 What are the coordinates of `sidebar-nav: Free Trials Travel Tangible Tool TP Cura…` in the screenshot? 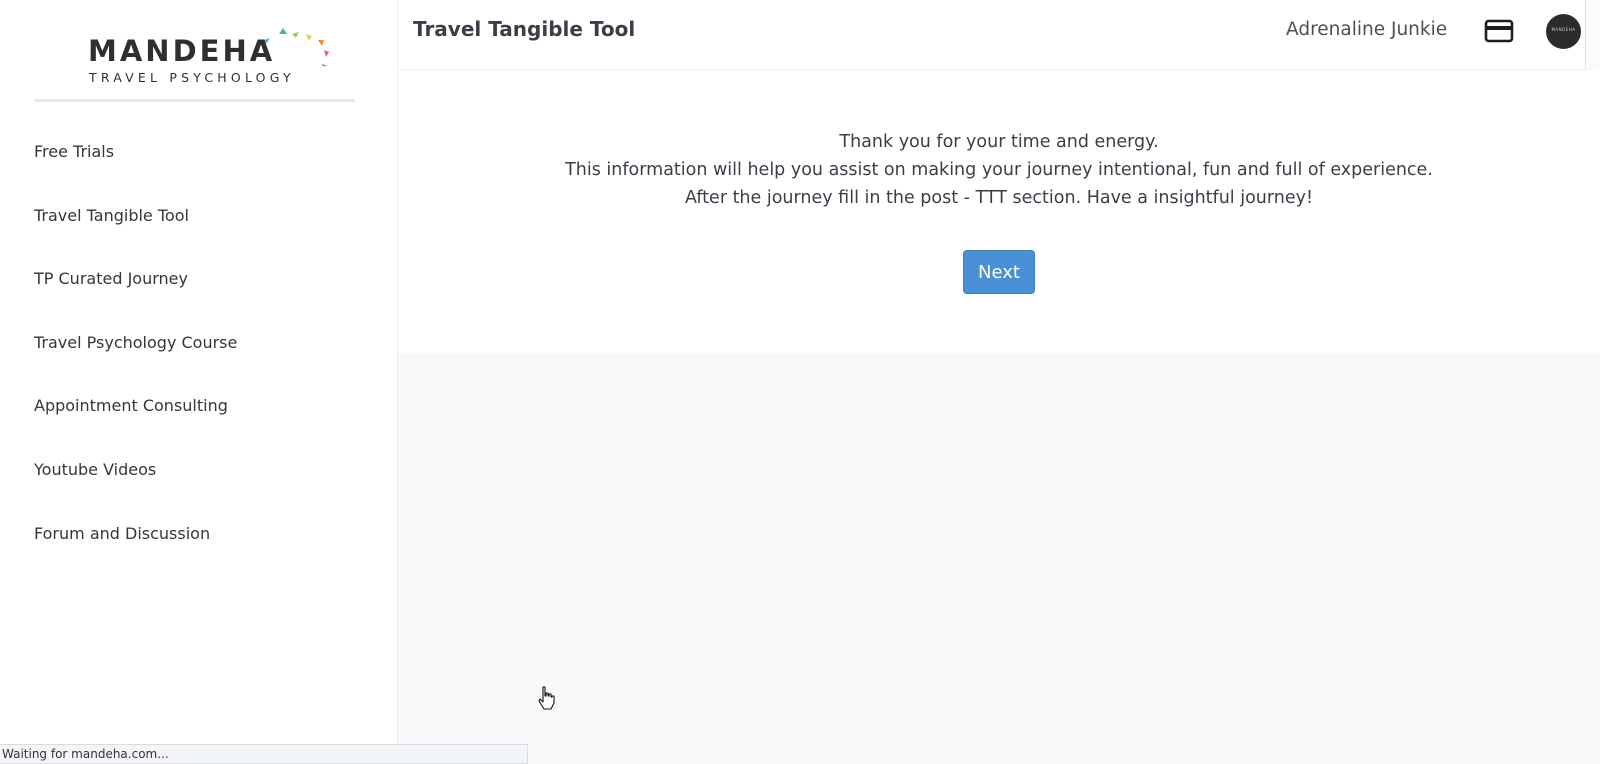 It's located at (199, 342).